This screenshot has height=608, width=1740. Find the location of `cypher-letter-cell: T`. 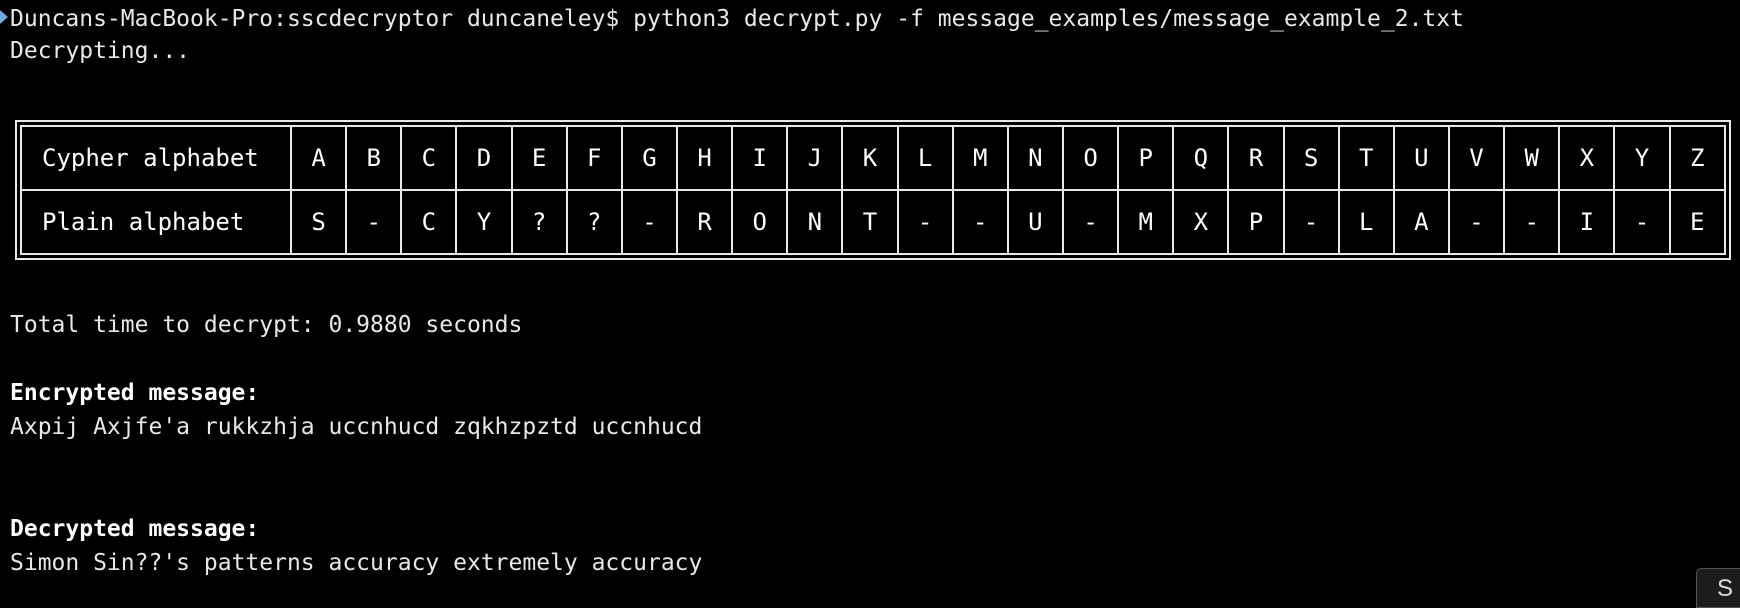

cypher-letter-cell: T is located at coordinates (1366, 158).